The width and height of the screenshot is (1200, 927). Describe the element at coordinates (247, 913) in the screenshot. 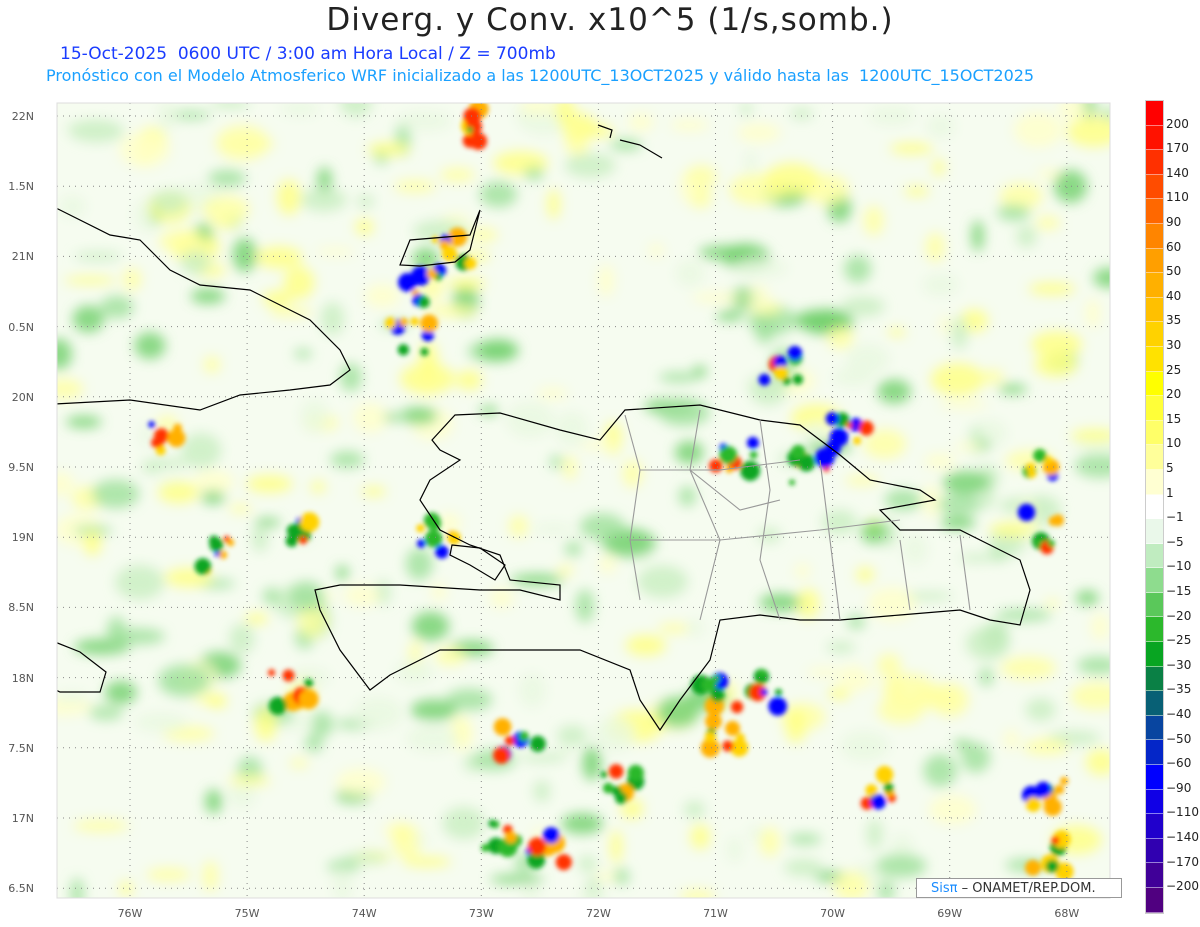

I see `lon-label: 75W` at that location.